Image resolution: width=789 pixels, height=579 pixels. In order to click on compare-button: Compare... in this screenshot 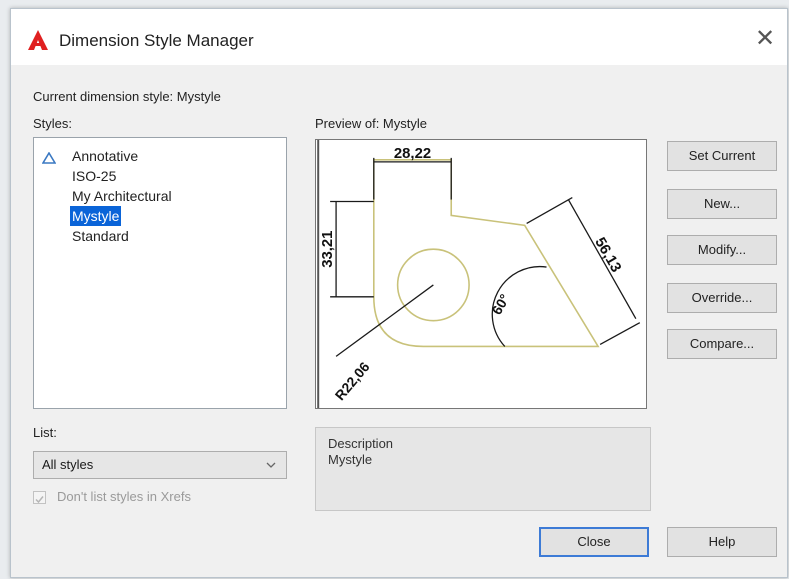, I will do `click(722, 344)`.